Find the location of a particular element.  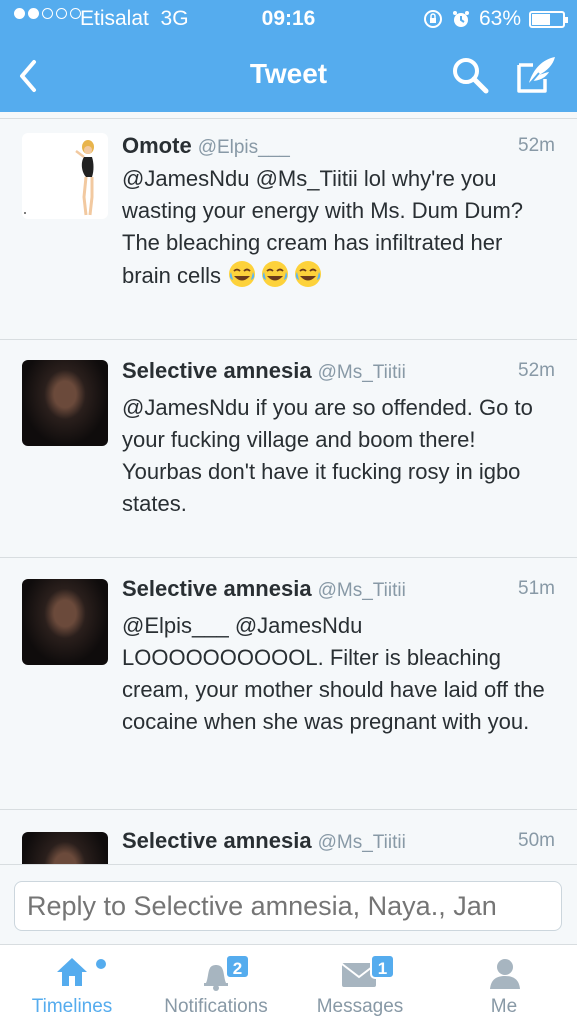

top-bar: Etisalat 3G 09:16 63% Tweet is located at coordinates (288, 56).